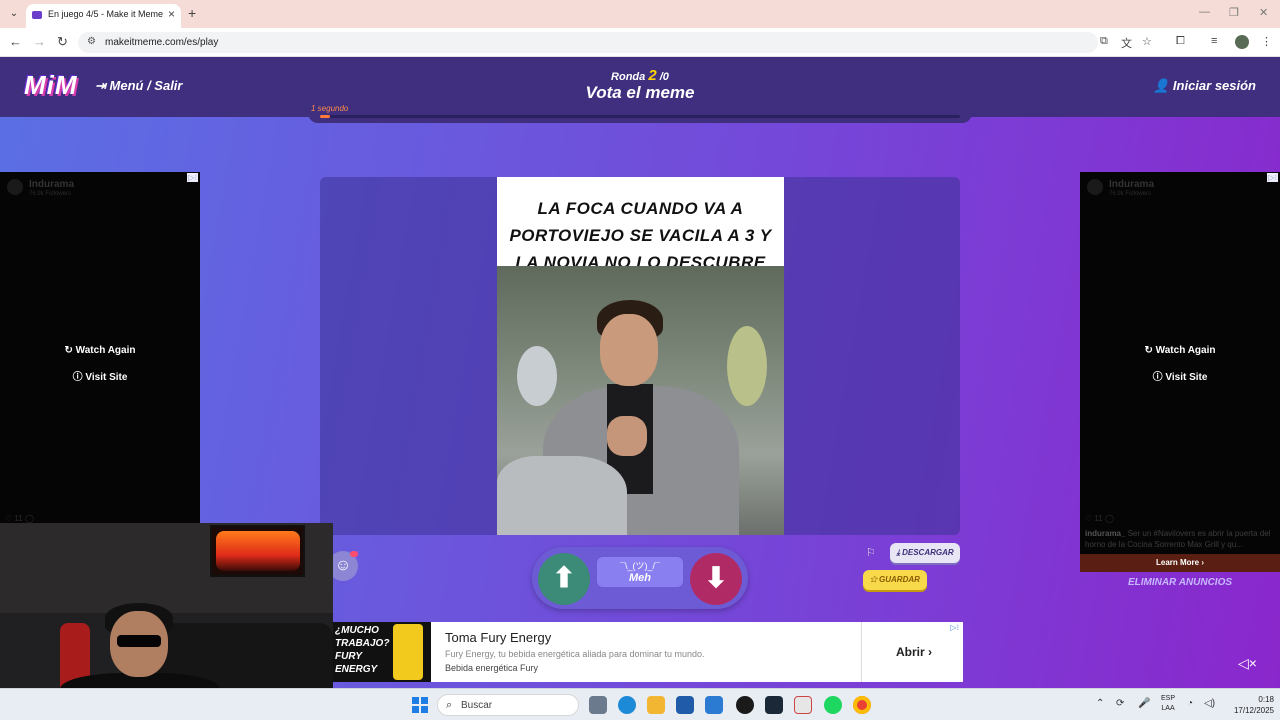 The height and width of the screenshot is (720, 1280). Describe the element at coordinates (640, 572) in the screenshot. I see `meh-button: ¯\_(ツ)_/¯ Meh` at that location.